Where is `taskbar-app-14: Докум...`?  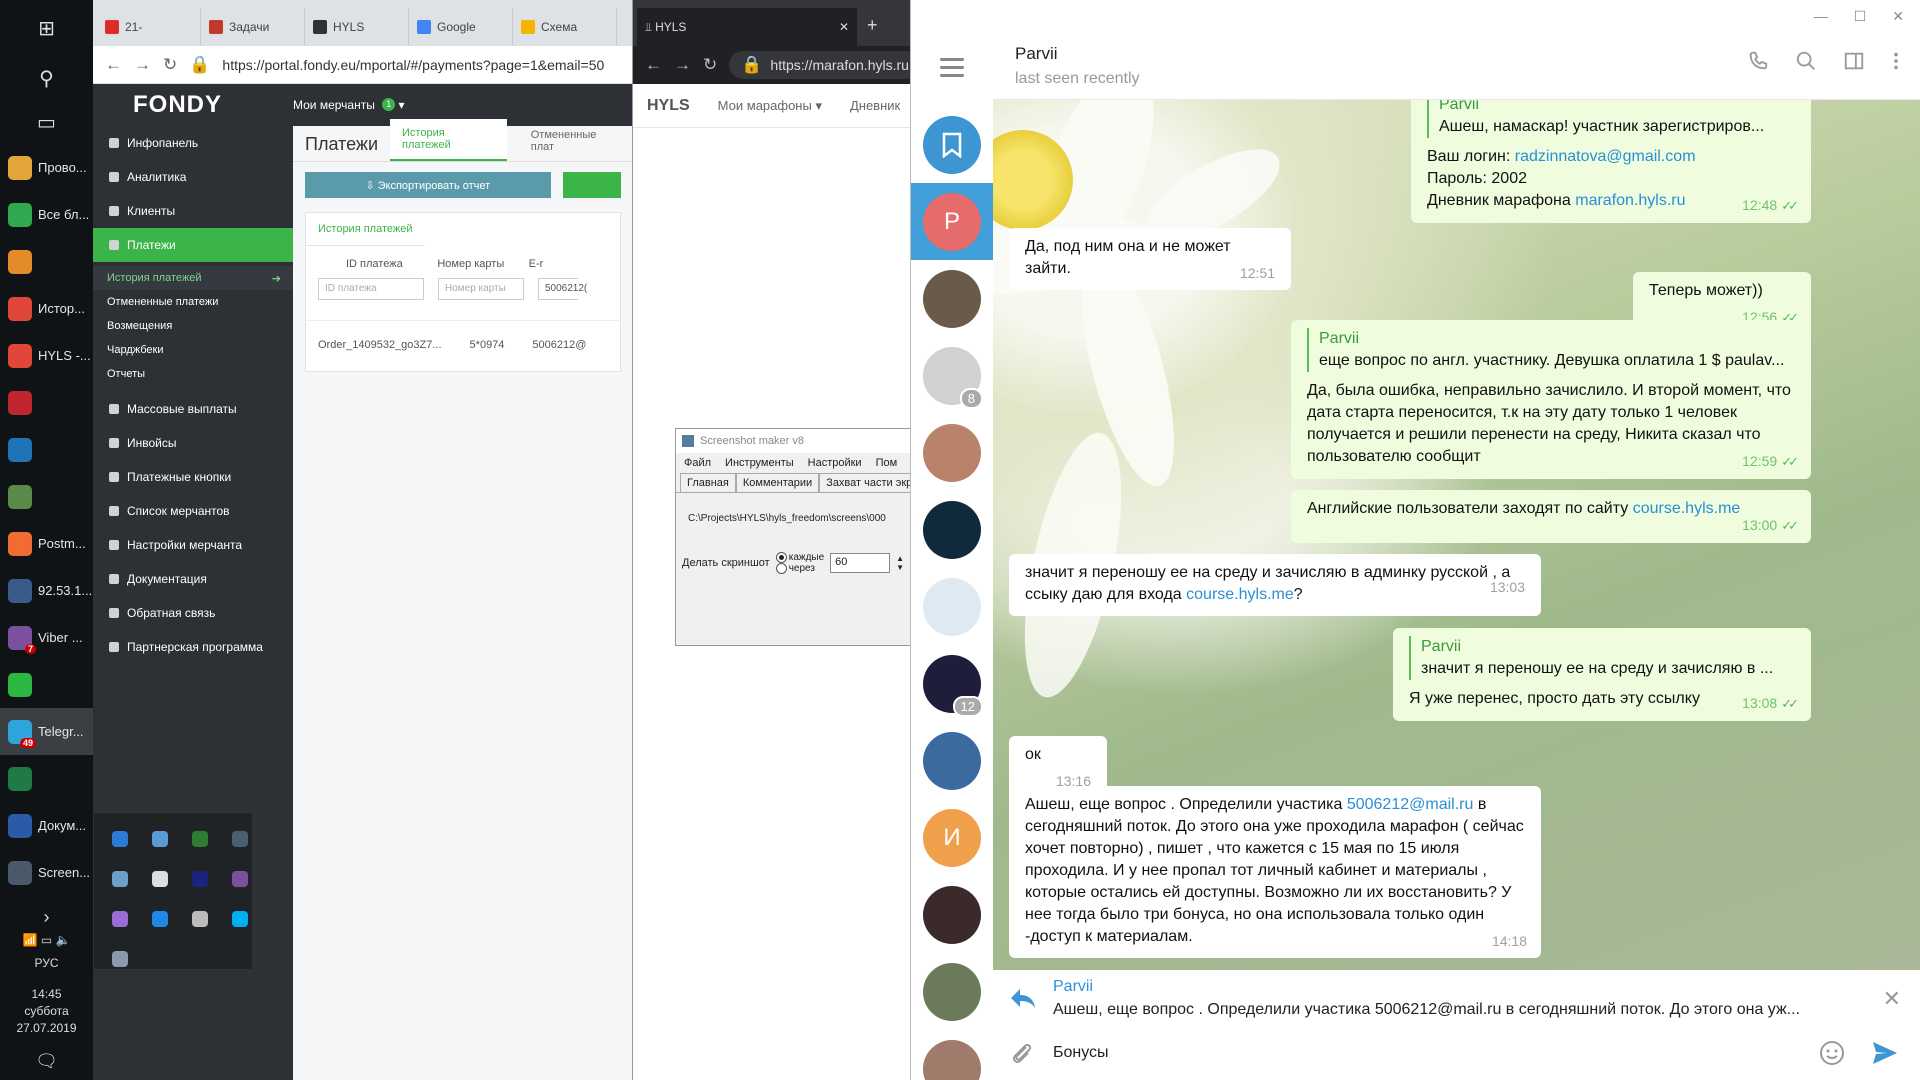
taskbar-app-14: Докум... is located at coordinates (46, 825).